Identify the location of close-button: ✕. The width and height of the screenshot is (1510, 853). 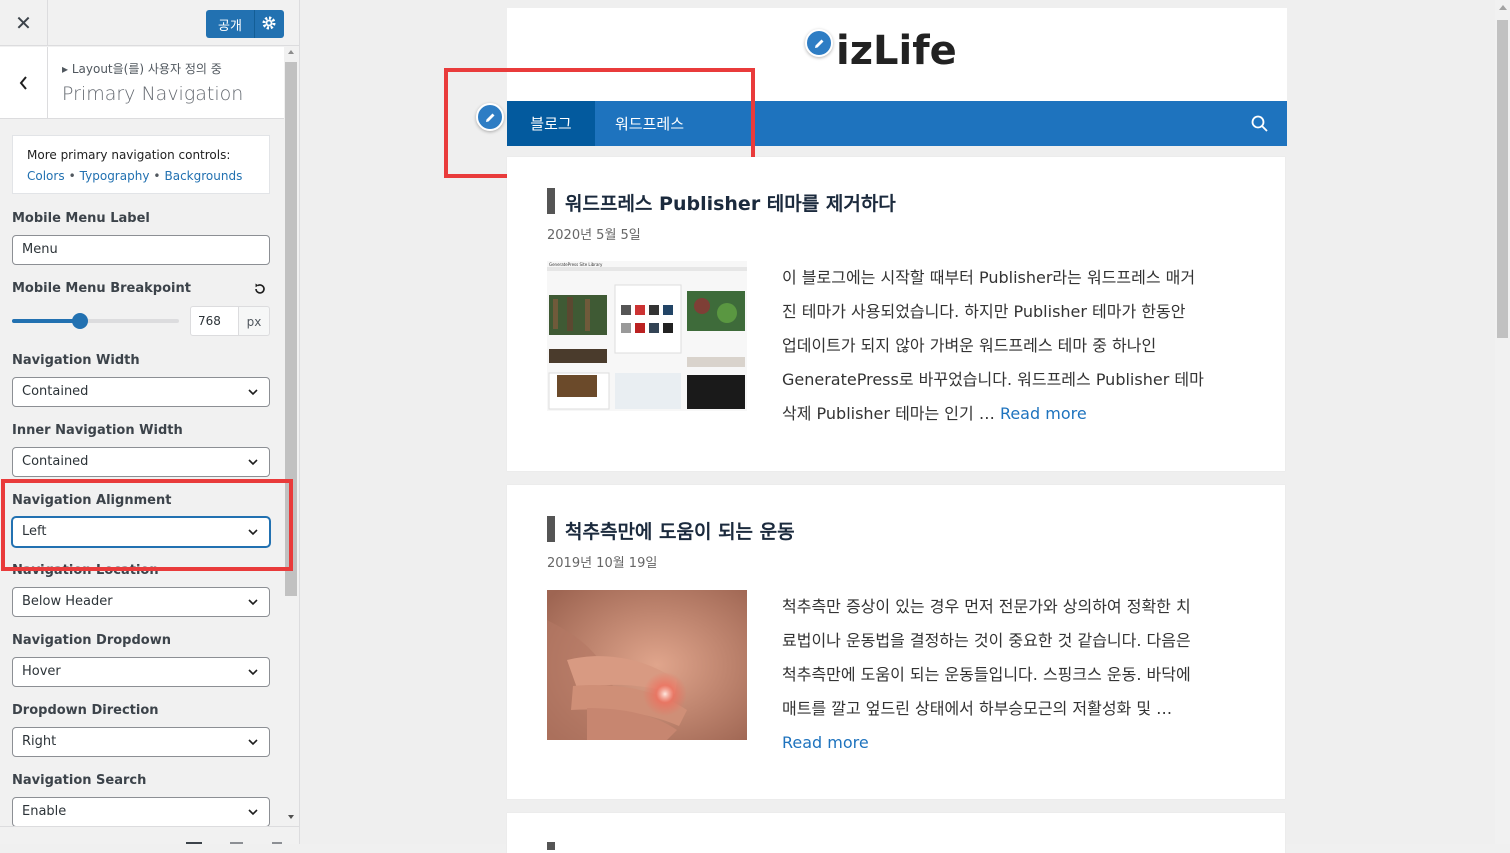
(24, 23).